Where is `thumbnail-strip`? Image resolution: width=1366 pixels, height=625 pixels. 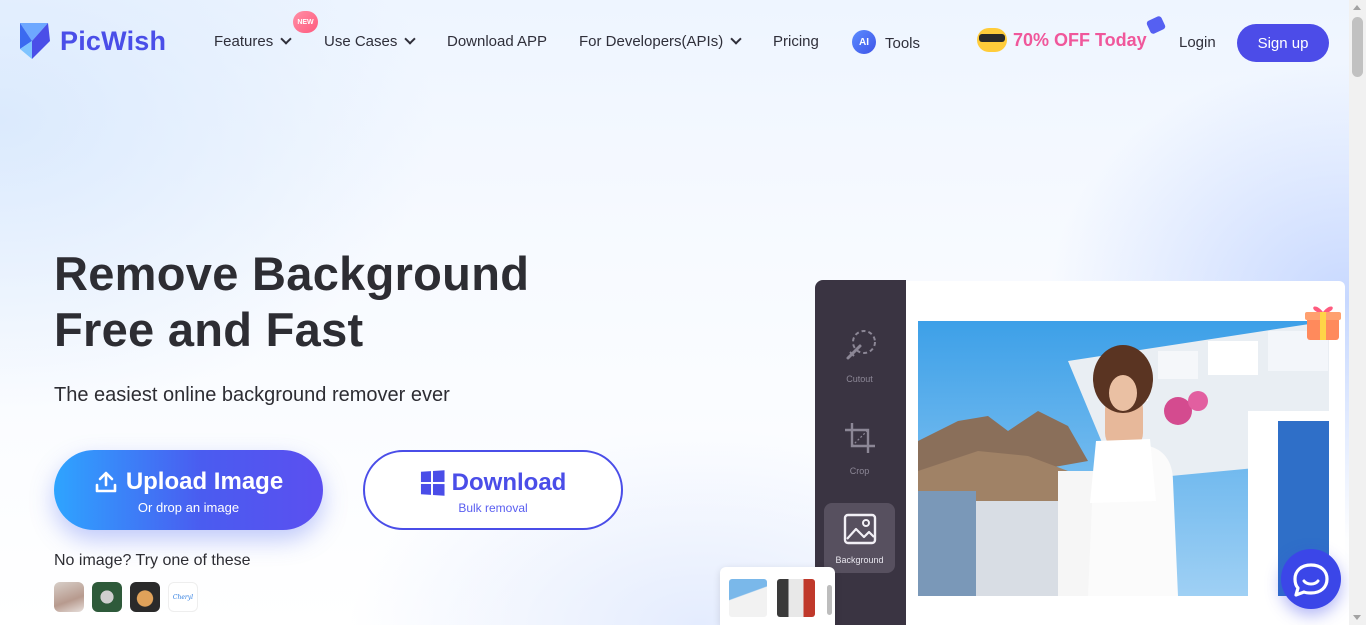
thumbnail-strip is located at coordinates (777, 596).